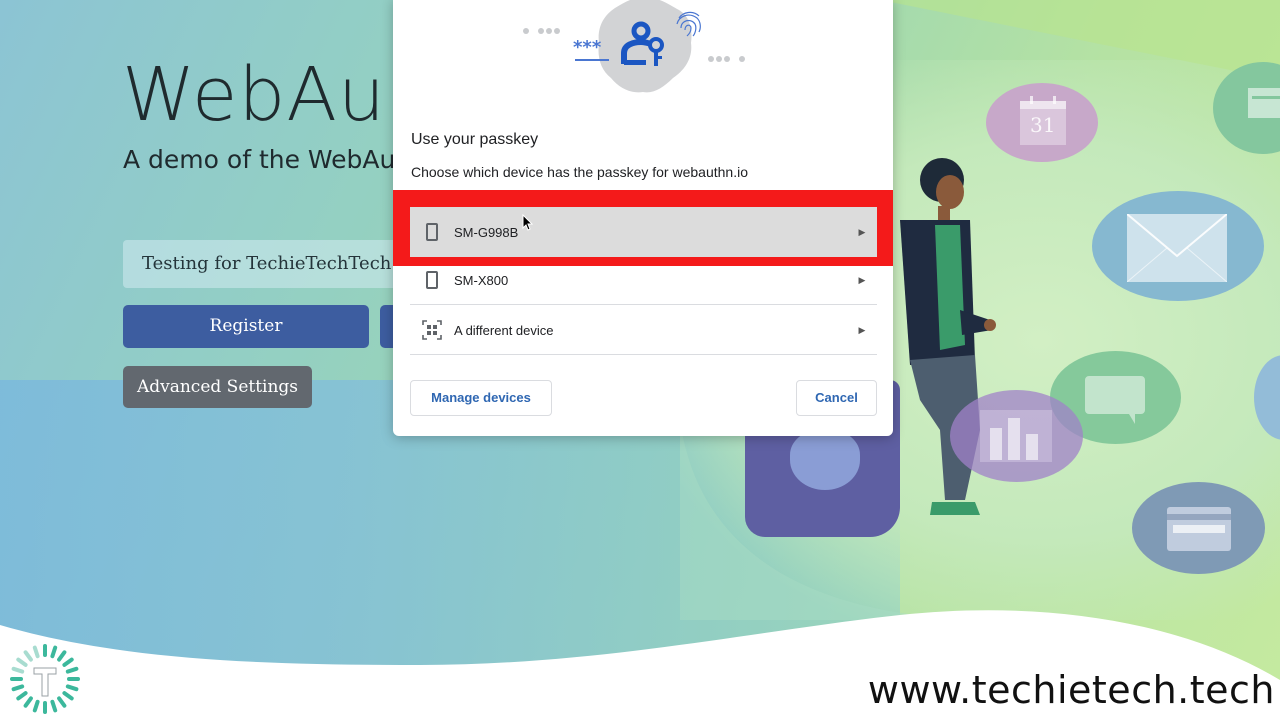 Image resolution: width=1280 pixels, height=720 pixels. I want to click on mail-bubble, so click(1178, 246).